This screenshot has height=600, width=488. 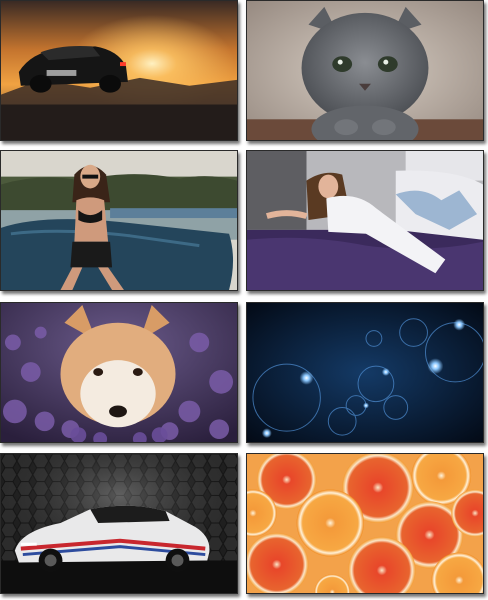 I want to click on woman-on-bed-image, so click(x=365, y=220).